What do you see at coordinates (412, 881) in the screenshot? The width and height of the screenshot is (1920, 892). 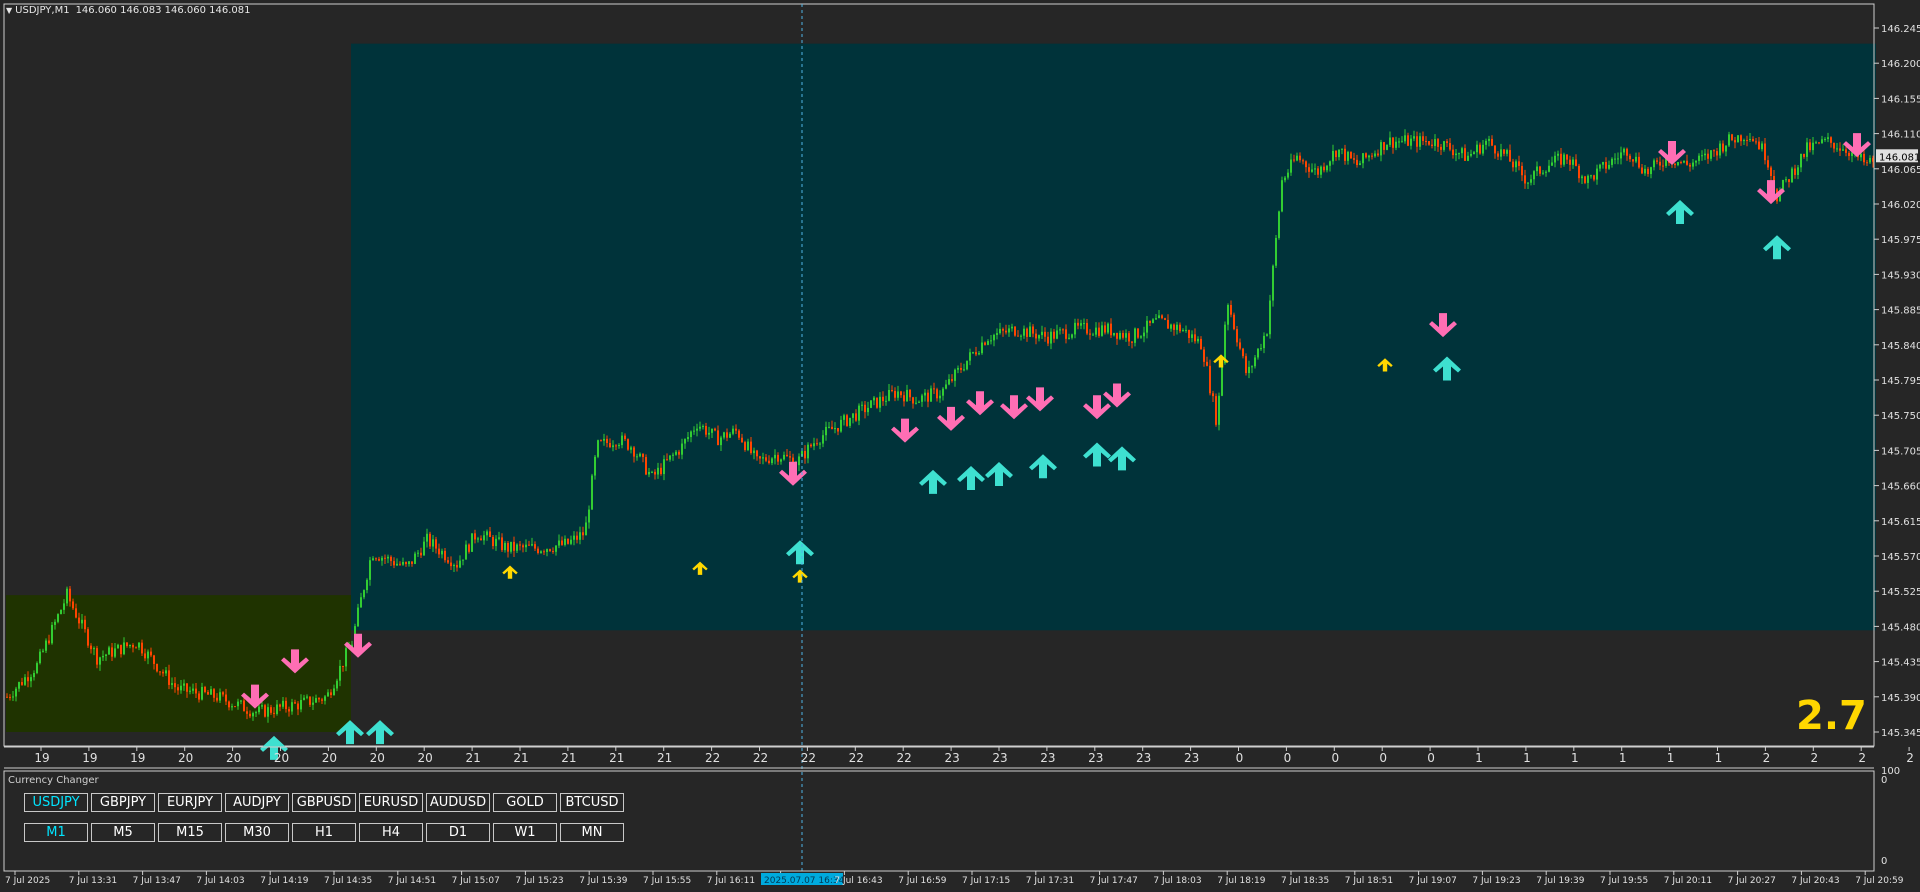 I see `time-tick-bottom: 7 Jul 14:51` at bounding box center [412, 881].